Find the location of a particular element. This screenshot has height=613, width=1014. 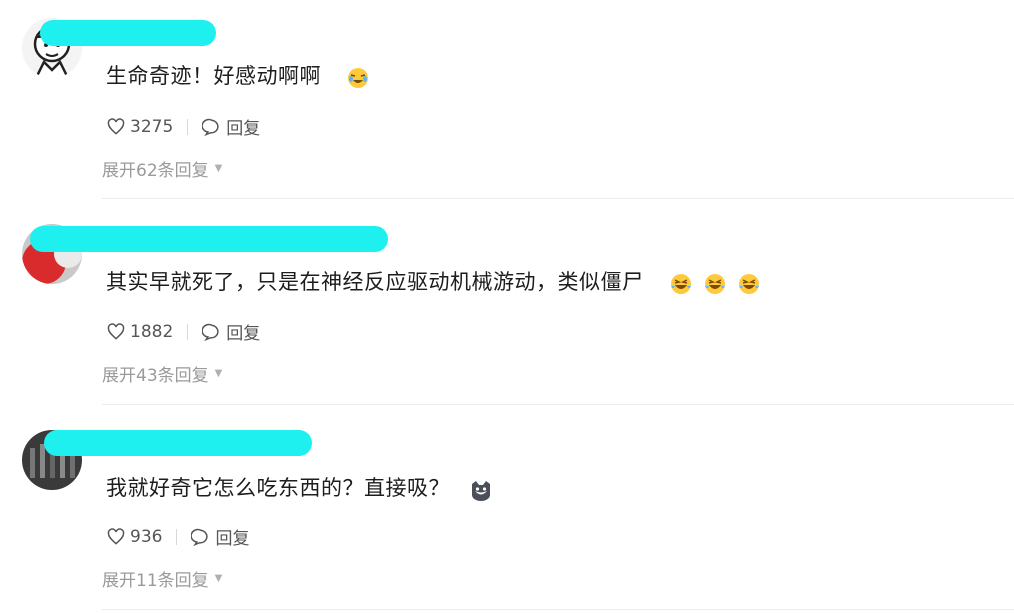

like-button: 3275 is located at coordinates (139, 127).